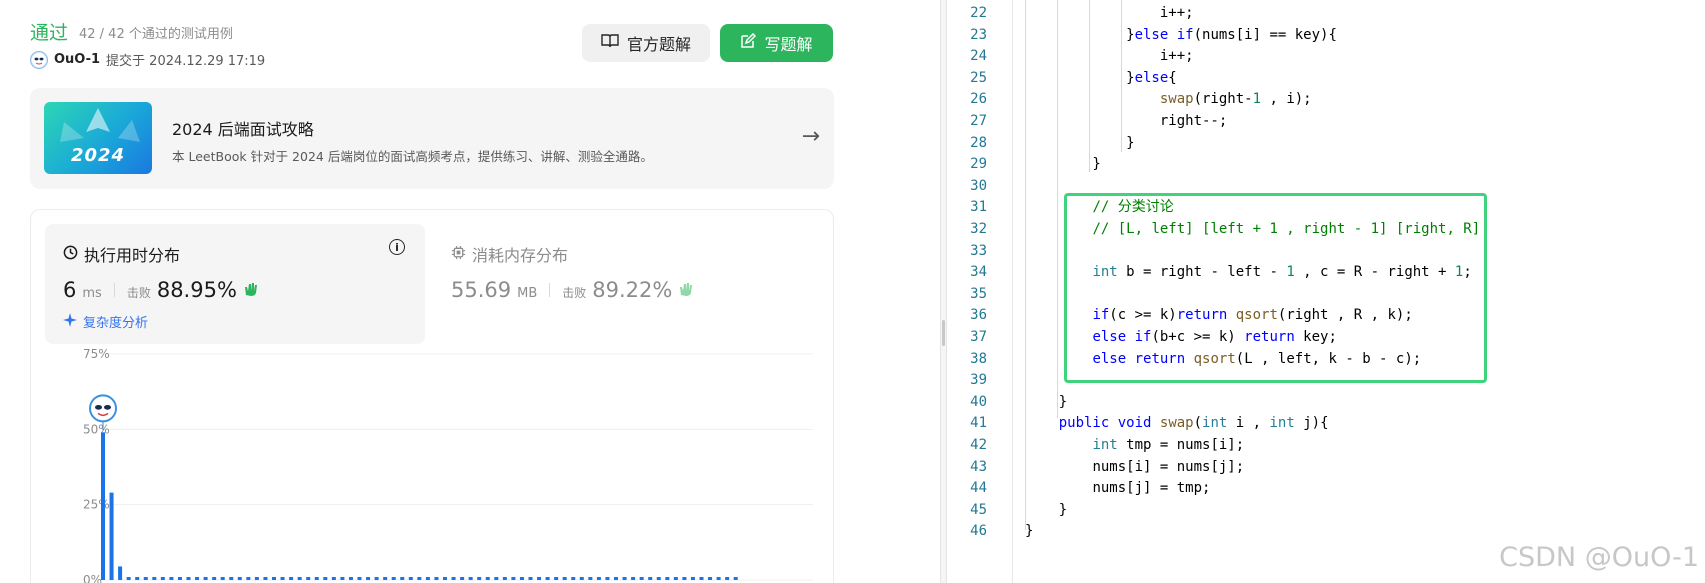 Image resolution: width=1705 pixels, height=583 pixels. I want to click on code-line: 45 }, so click(1326, 511).